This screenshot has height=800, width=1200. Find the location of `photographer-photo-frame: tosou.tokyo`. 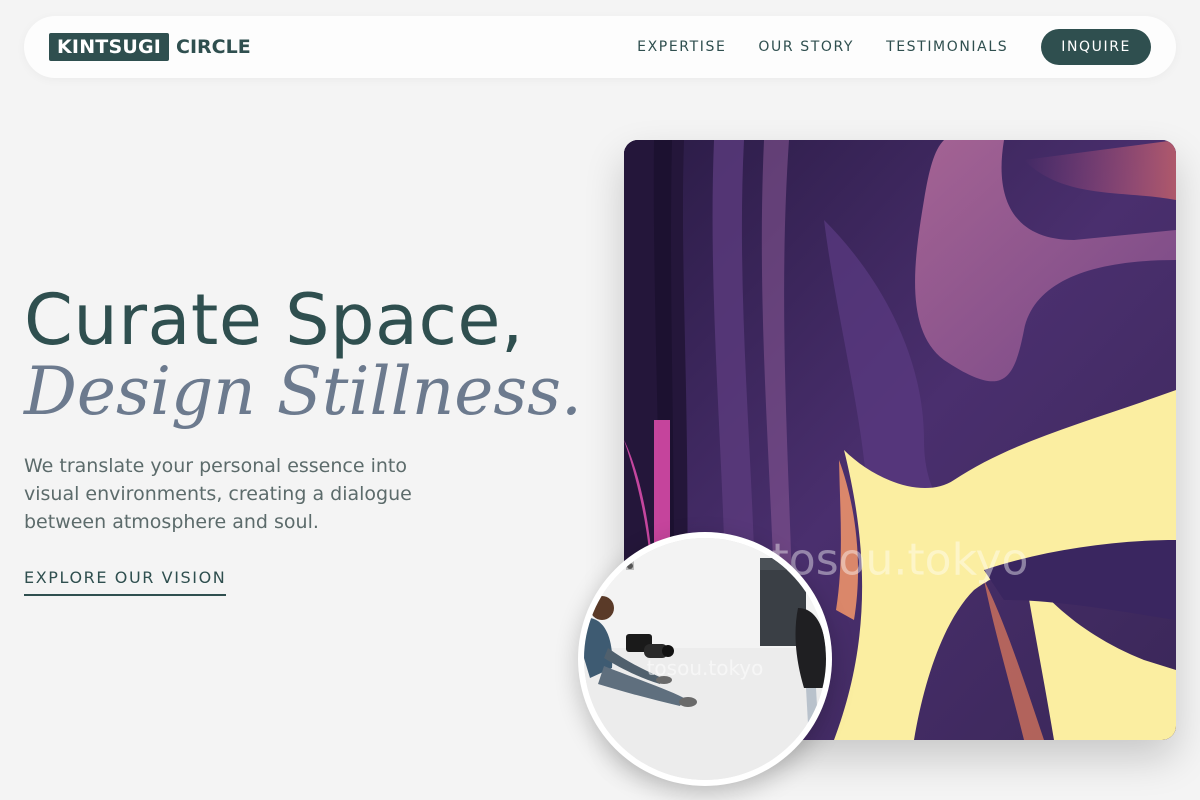

photographer-photo-frame: tosou.tokyo is located at coordinates (705, 659).